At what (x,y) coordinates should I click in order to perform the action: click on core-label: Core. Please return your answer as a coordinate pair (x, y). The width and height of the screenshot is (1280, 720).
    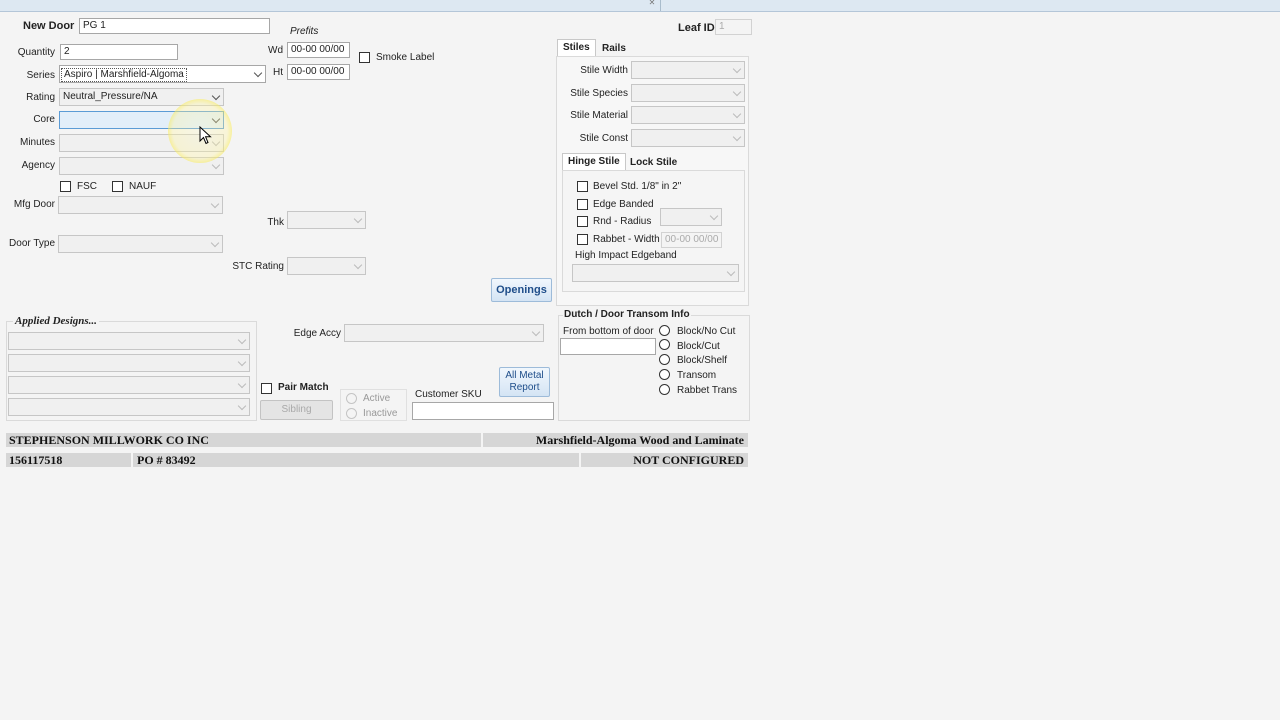
    Looking at the image, I should click on (44, 119).